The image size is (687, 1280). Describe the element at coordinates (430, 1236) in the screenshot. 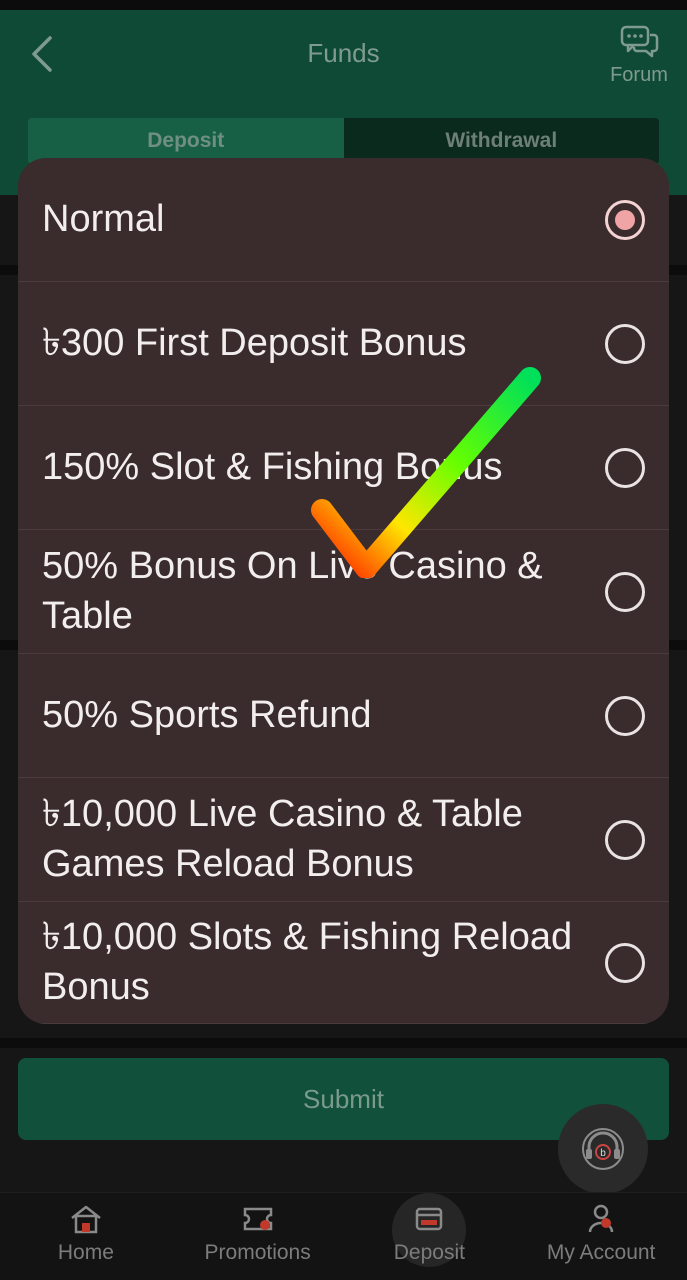

I see `nav-deposit: Deposit` at that location.